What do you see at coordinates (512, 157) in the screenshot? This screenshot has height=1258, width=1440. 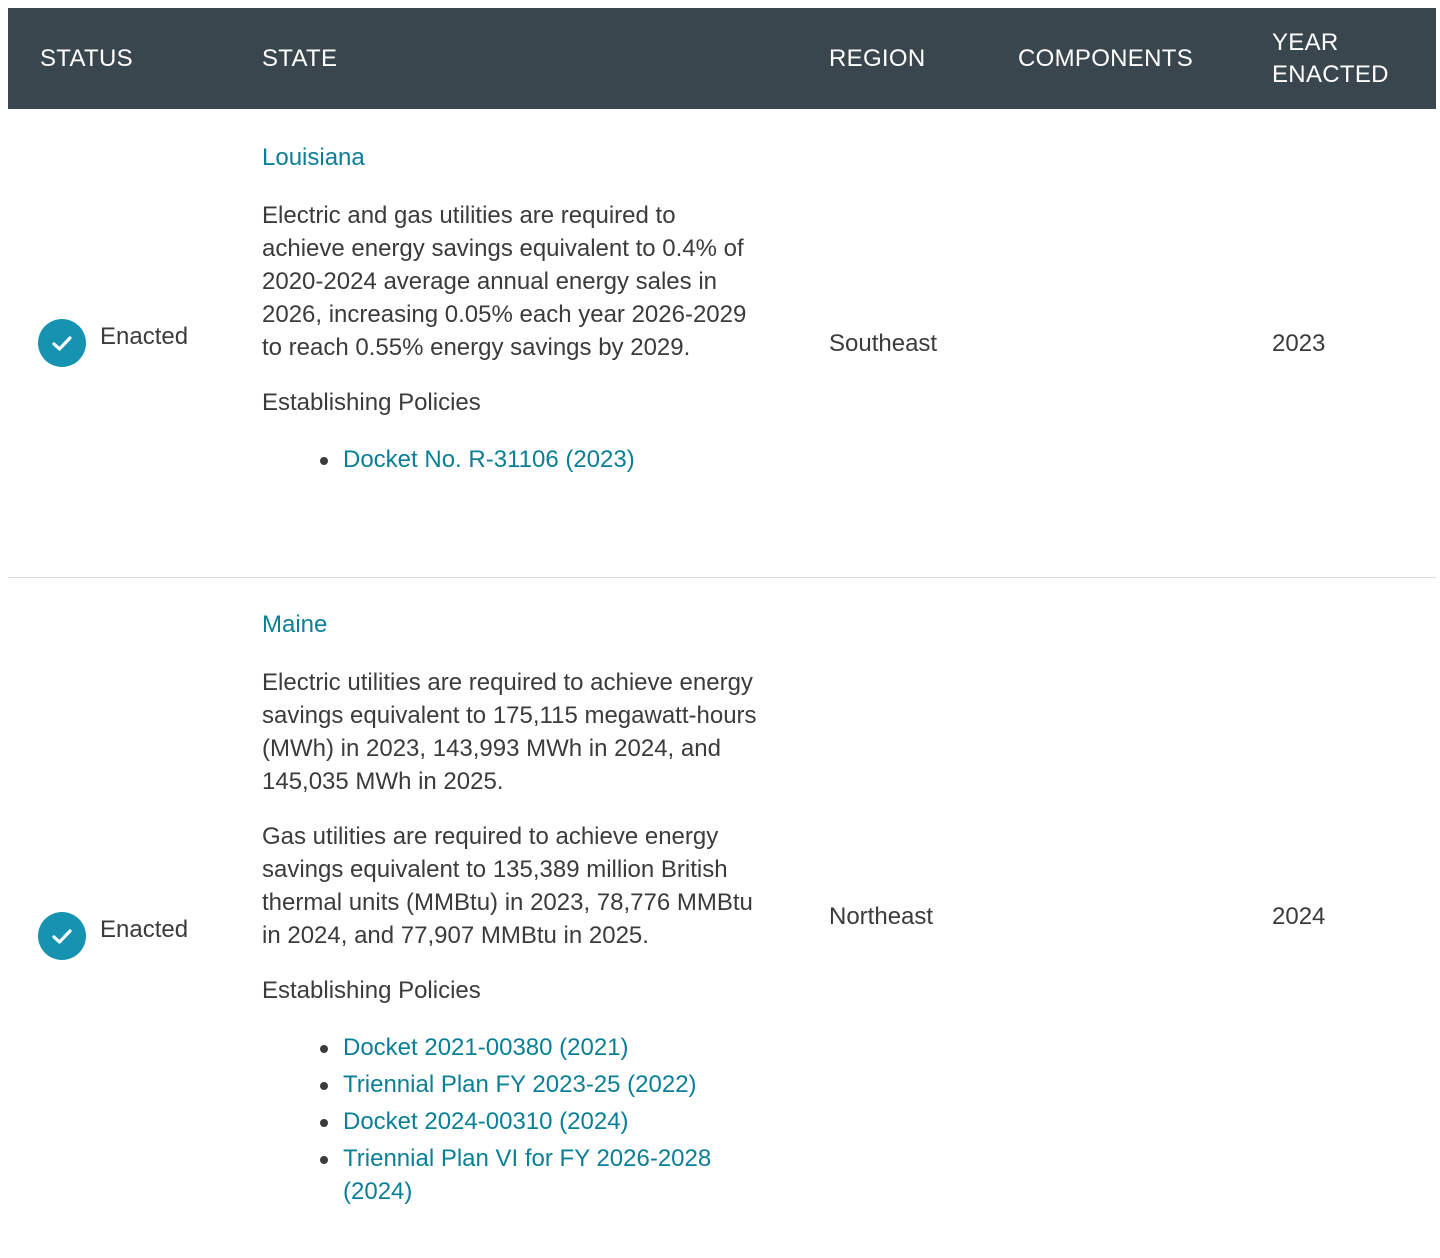 I see `state-link: Louisiana` at bounding box center [512, 157].